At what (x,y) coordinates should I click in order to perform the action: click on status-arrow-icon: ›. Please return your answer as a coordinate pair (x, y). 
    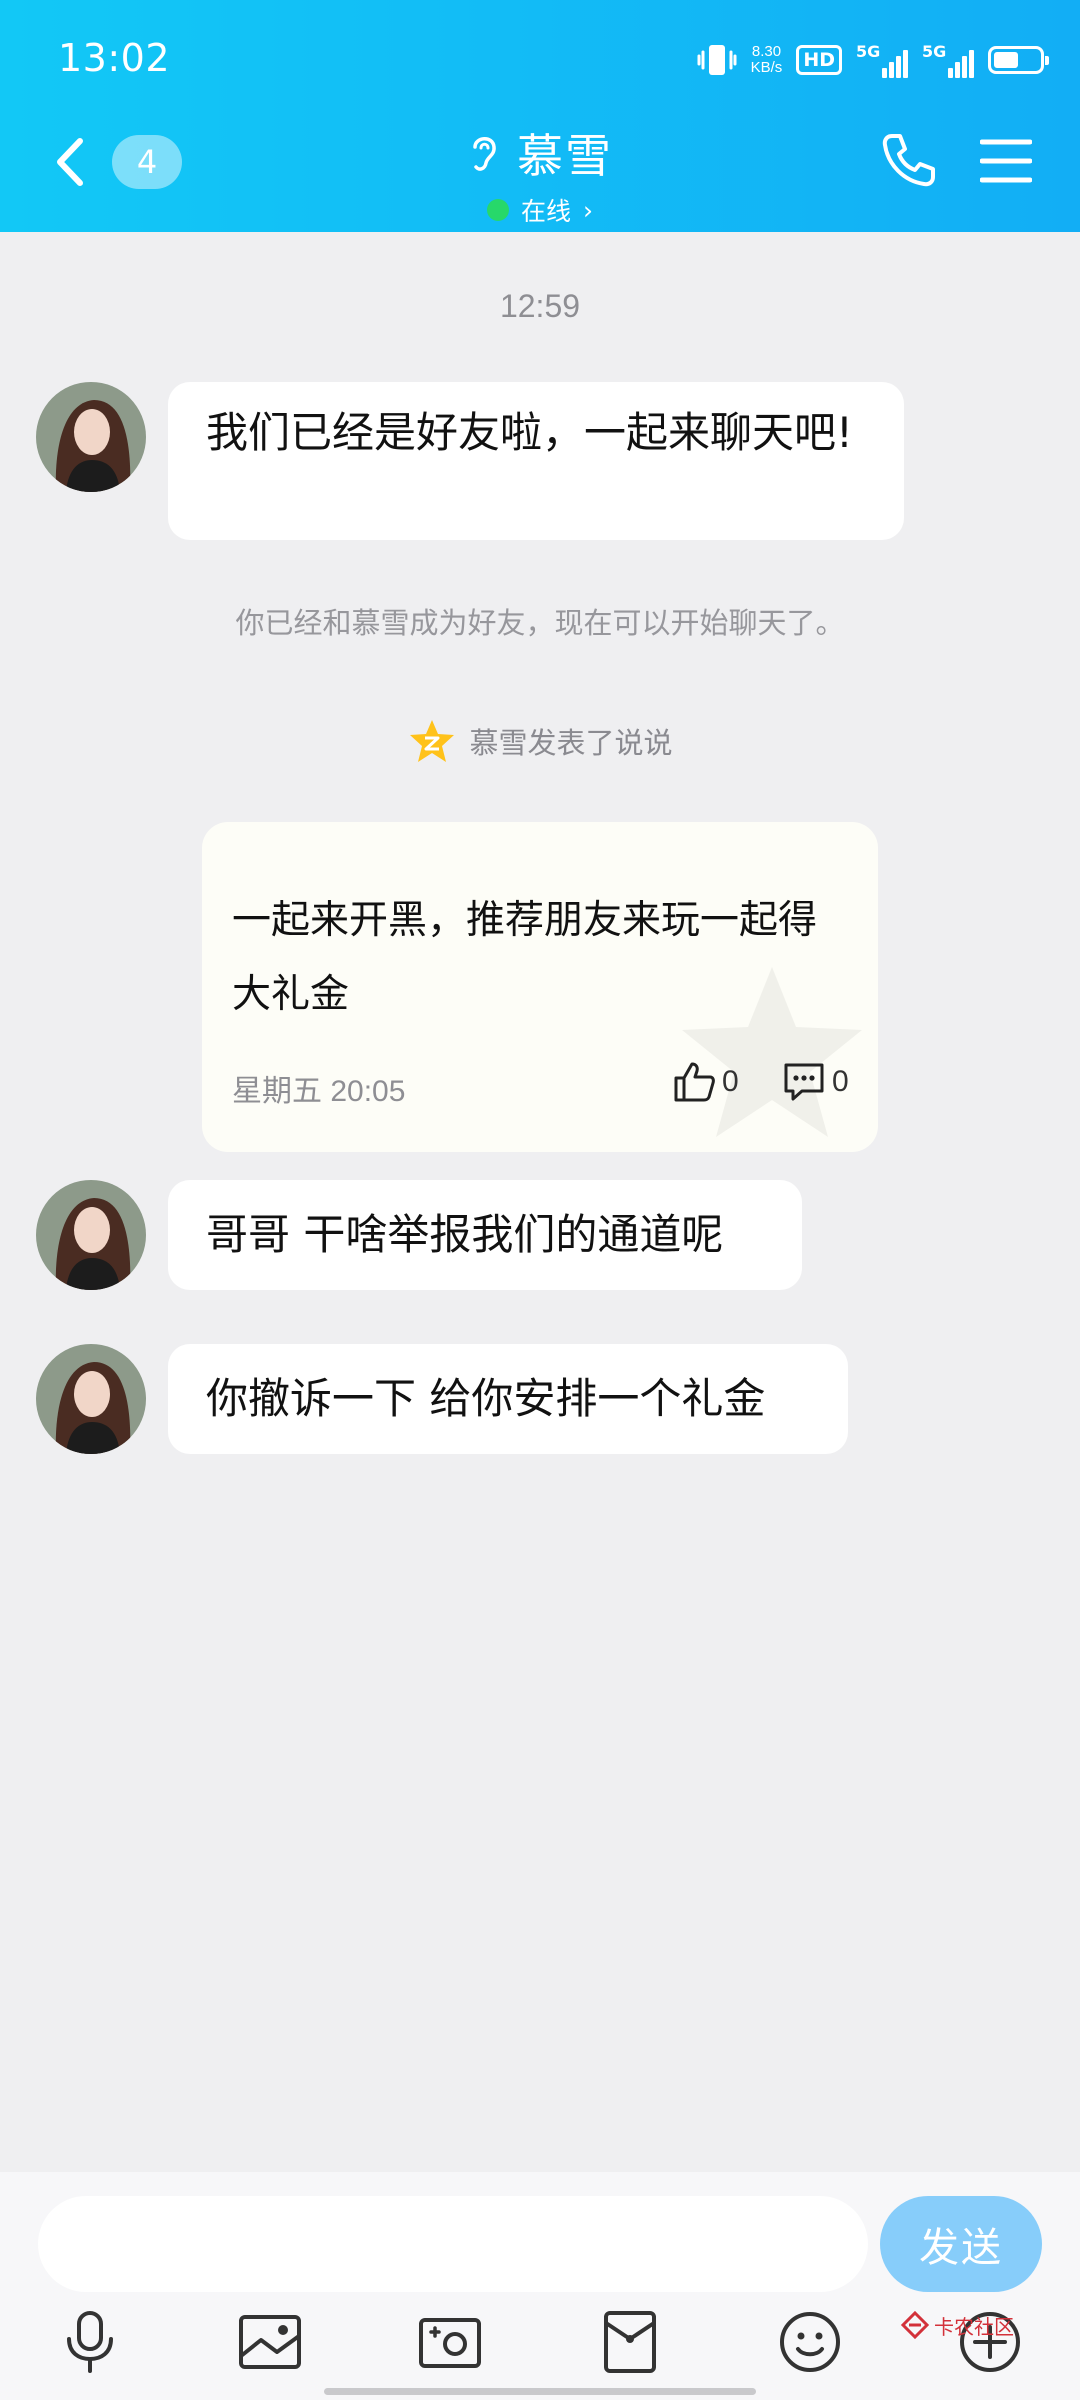
    Looking at the image, I should click on (588, 210).